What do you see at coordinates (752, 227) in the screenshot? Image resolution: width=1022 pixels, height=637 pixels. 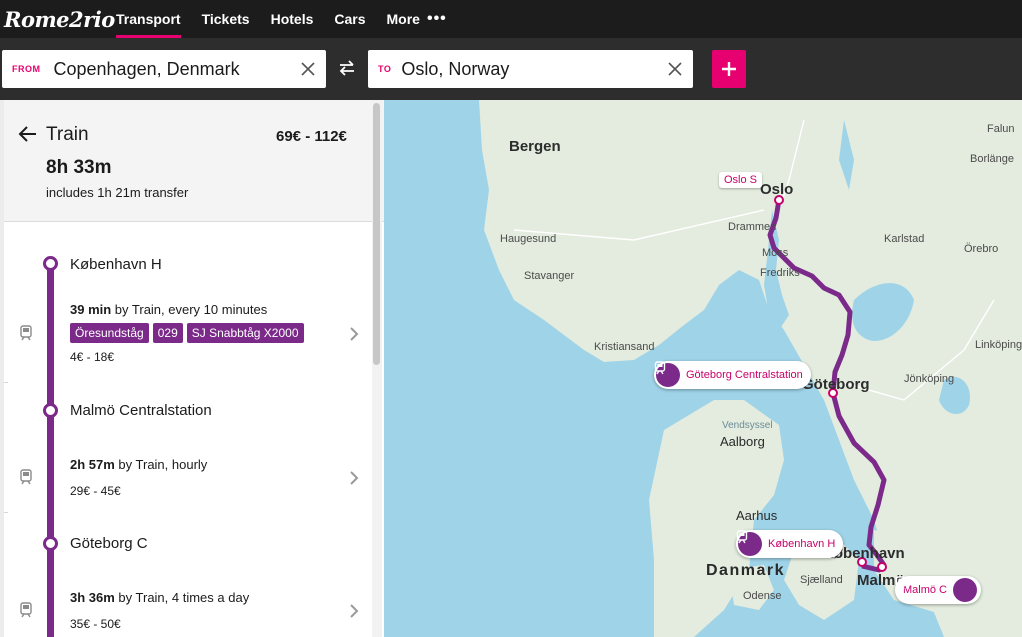 I see `map-label-drammen: Drammen` at bounding box center [752, 227].